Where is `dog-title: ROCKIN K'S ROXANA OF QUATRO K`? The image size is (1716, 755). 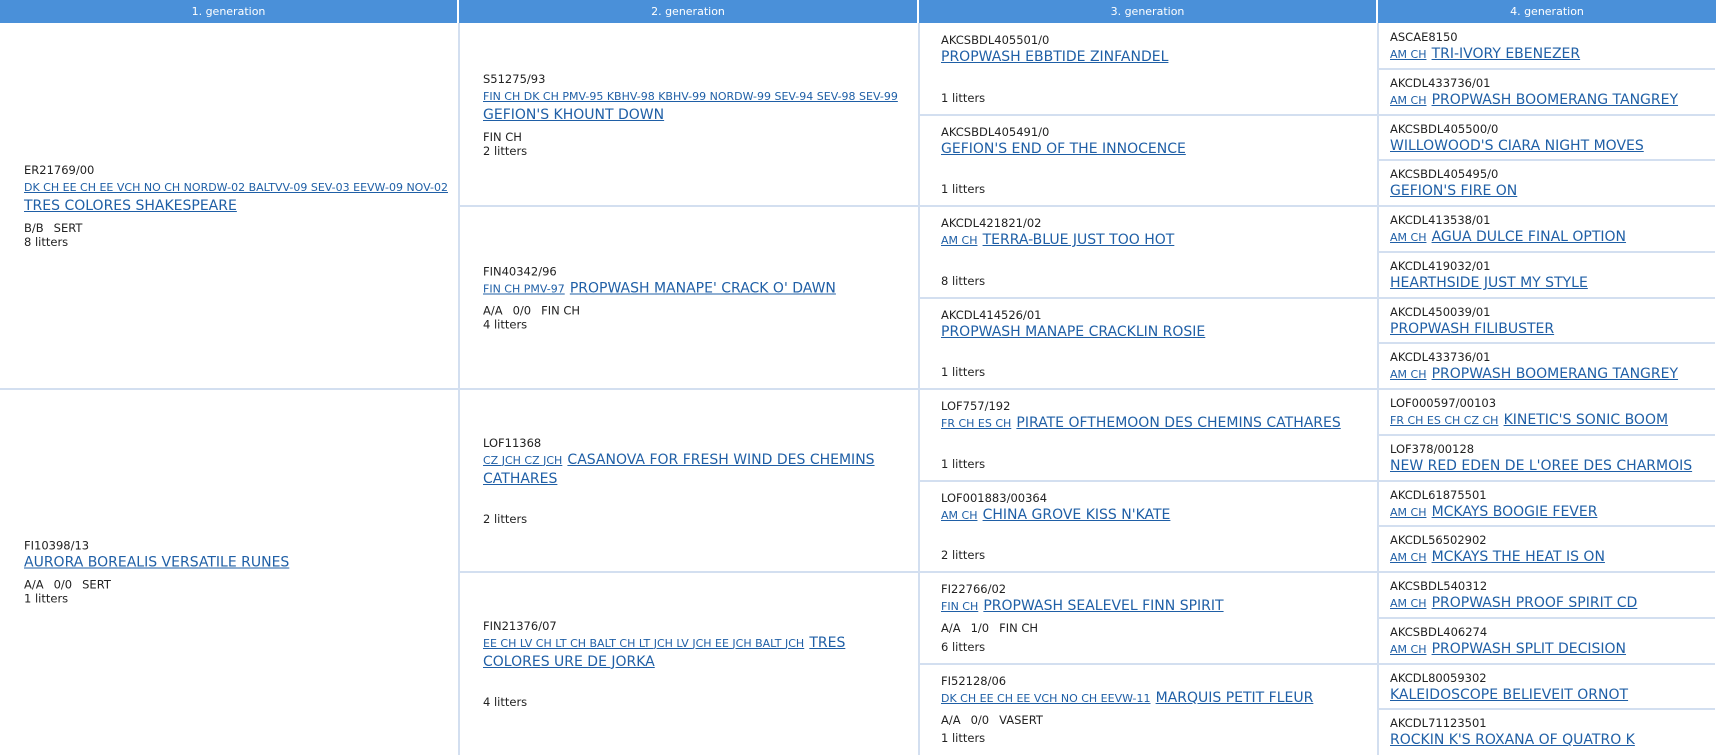 dog-title: ROCKIN K'S ROXANA OF QUATRO K is located at coordinates (1550, 739).